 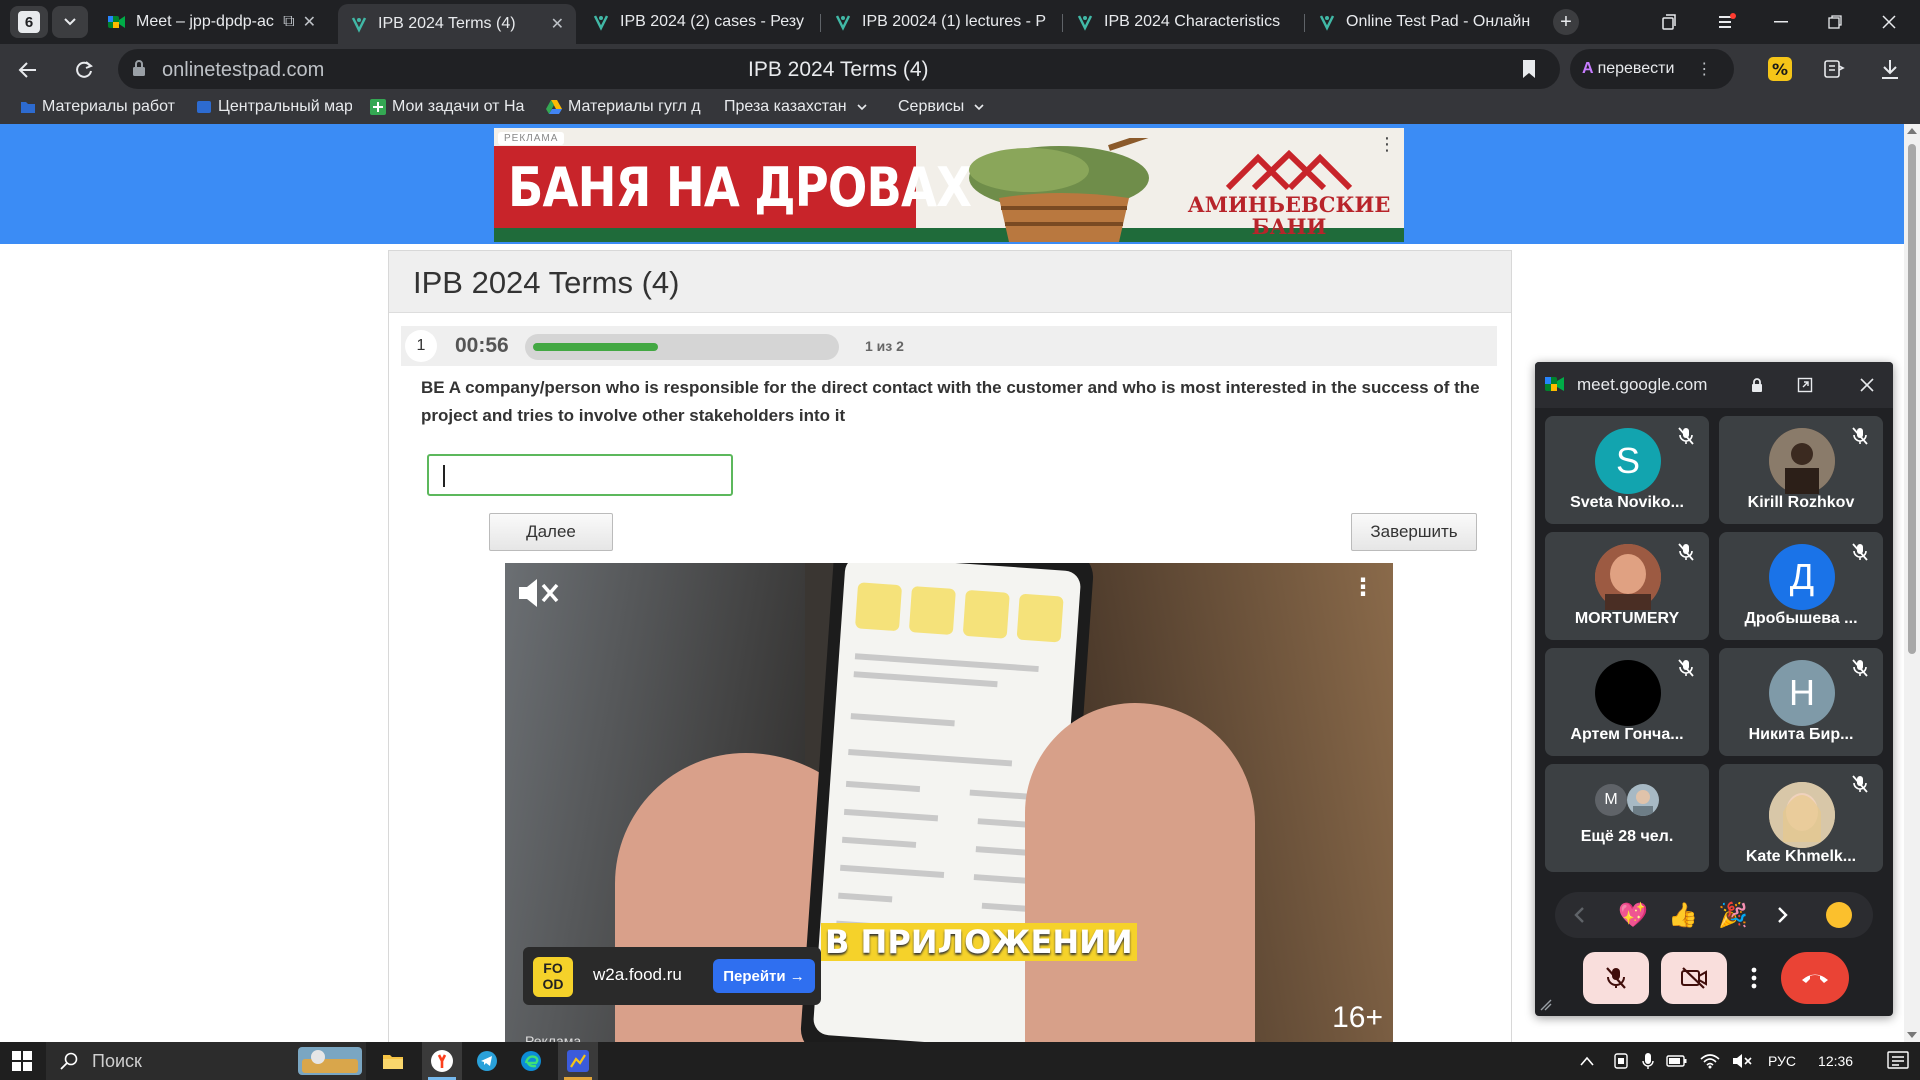 I want to click on skin-tone-icon, so click(x=1839, y=915).